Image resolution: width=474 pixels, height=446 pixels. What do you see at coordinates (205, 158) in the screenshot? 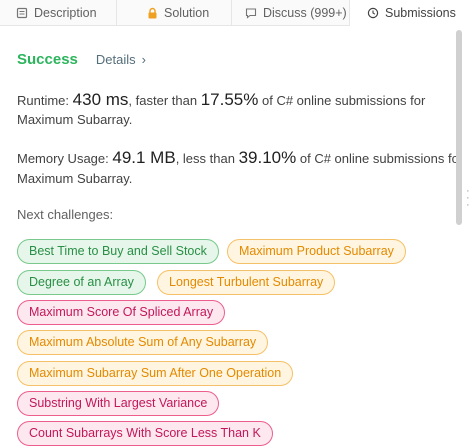
I see `memory-middle: , less than` at bounding box center [205, 158].